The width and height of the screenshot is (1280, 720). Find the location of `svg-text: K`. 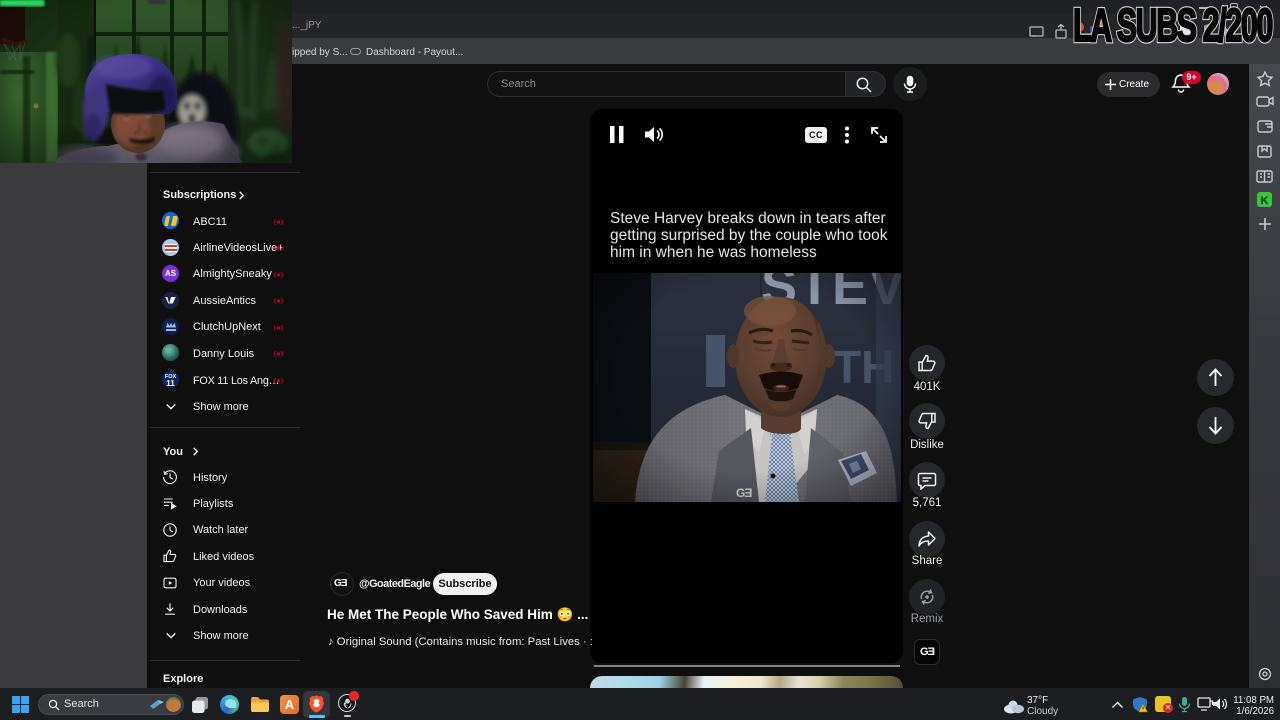

svg-text: K is located at coordinates (1265, 201).